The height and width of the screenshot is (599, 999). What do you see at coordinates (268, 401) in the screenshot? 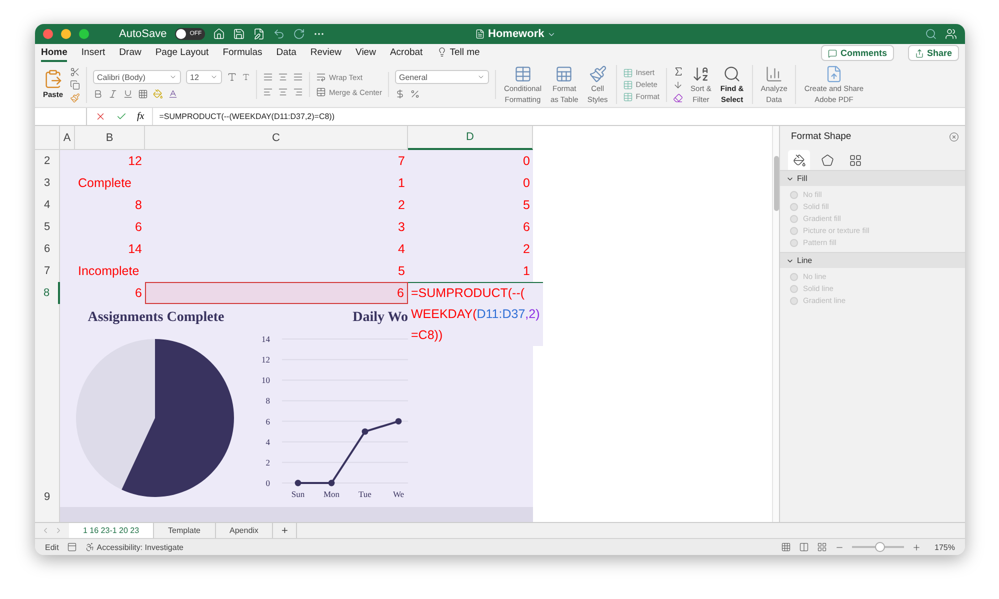
I see `axis-tick-label: 8` at bounding box center [268, 401].